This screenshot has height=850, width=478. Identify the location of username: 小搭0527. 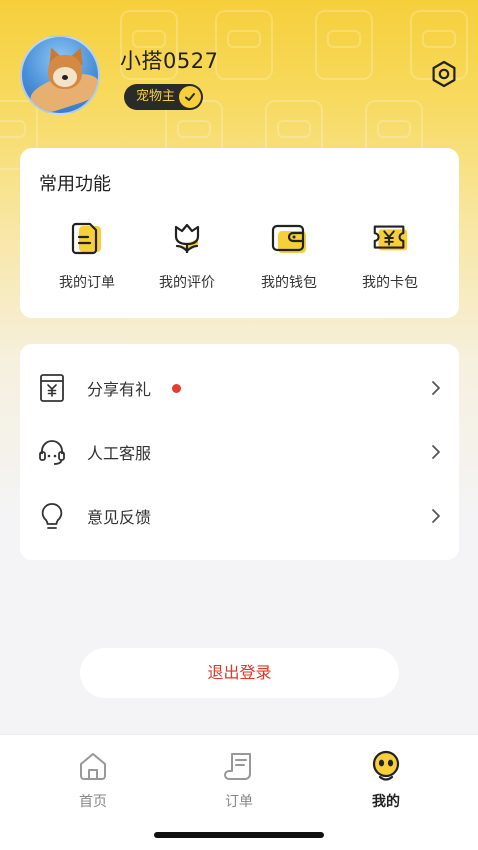
(169, 61).